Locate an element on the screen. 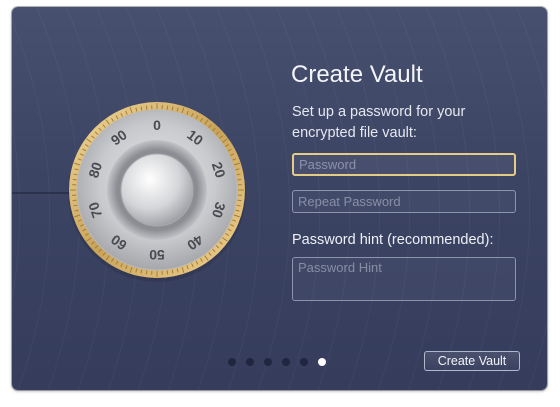 The width and height of the screenshot is (560, 407). password-hint-label: Password hint (recommended): is located at coordinates (393, 240).